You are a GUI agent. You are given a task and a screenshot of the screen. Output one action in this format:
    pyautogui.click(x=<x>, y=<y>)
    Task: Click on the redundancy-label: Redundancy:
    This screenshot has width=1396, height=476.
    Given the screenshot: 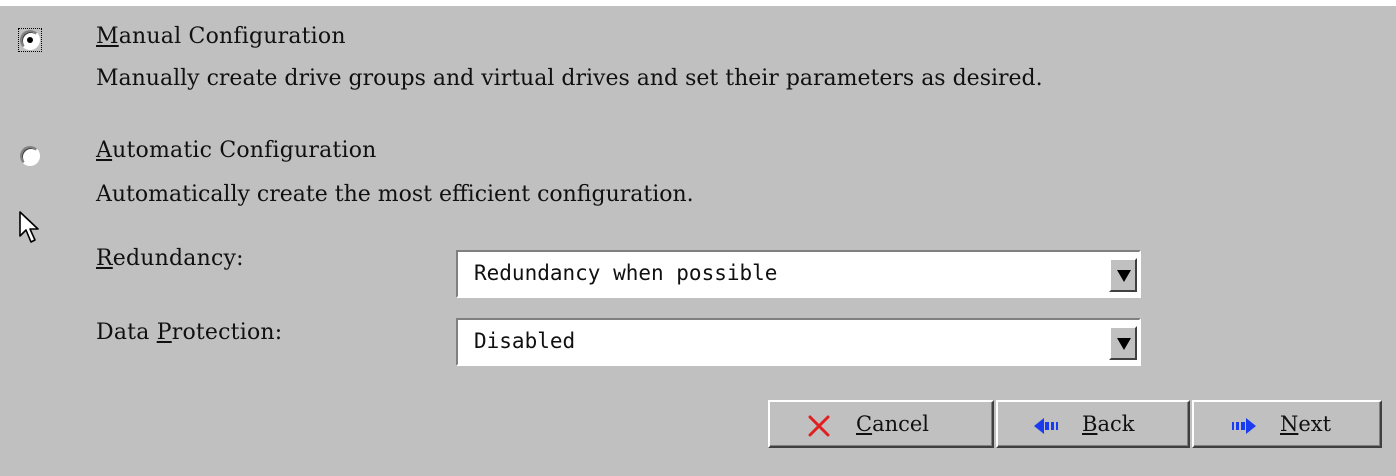 What is the action you would take?
    pyautogui.click(x=170, y=258)
    